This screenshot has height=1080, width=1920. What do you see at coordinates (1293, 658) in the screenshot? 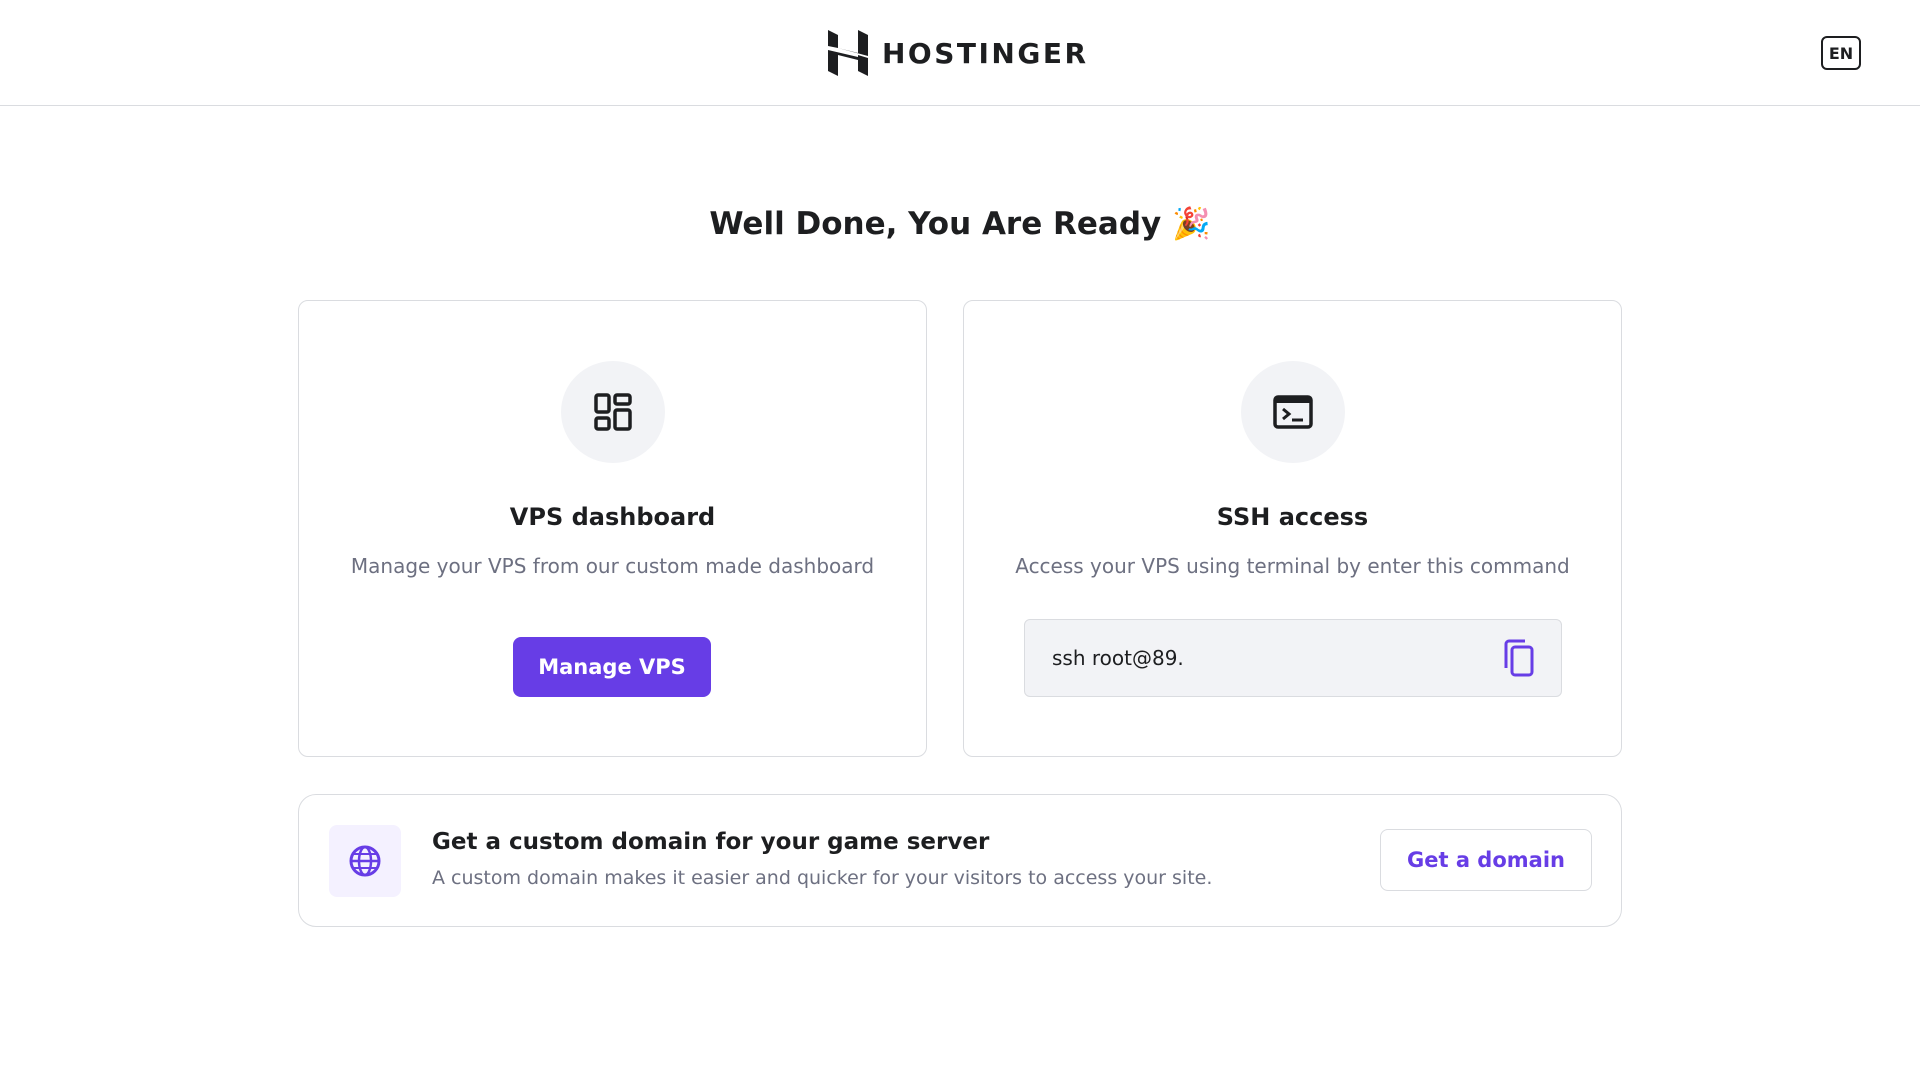
I see `ssh-command-field: ssh root@89.` at bounding box center [1293, 658].